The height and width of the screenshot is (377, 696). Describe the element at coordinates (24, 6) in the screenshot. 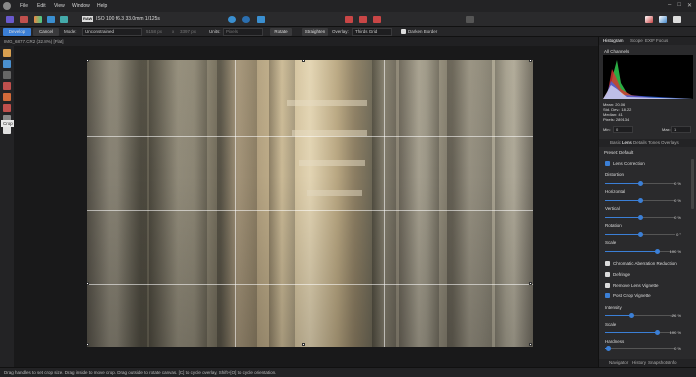

I see `menu-file: File` at that location.